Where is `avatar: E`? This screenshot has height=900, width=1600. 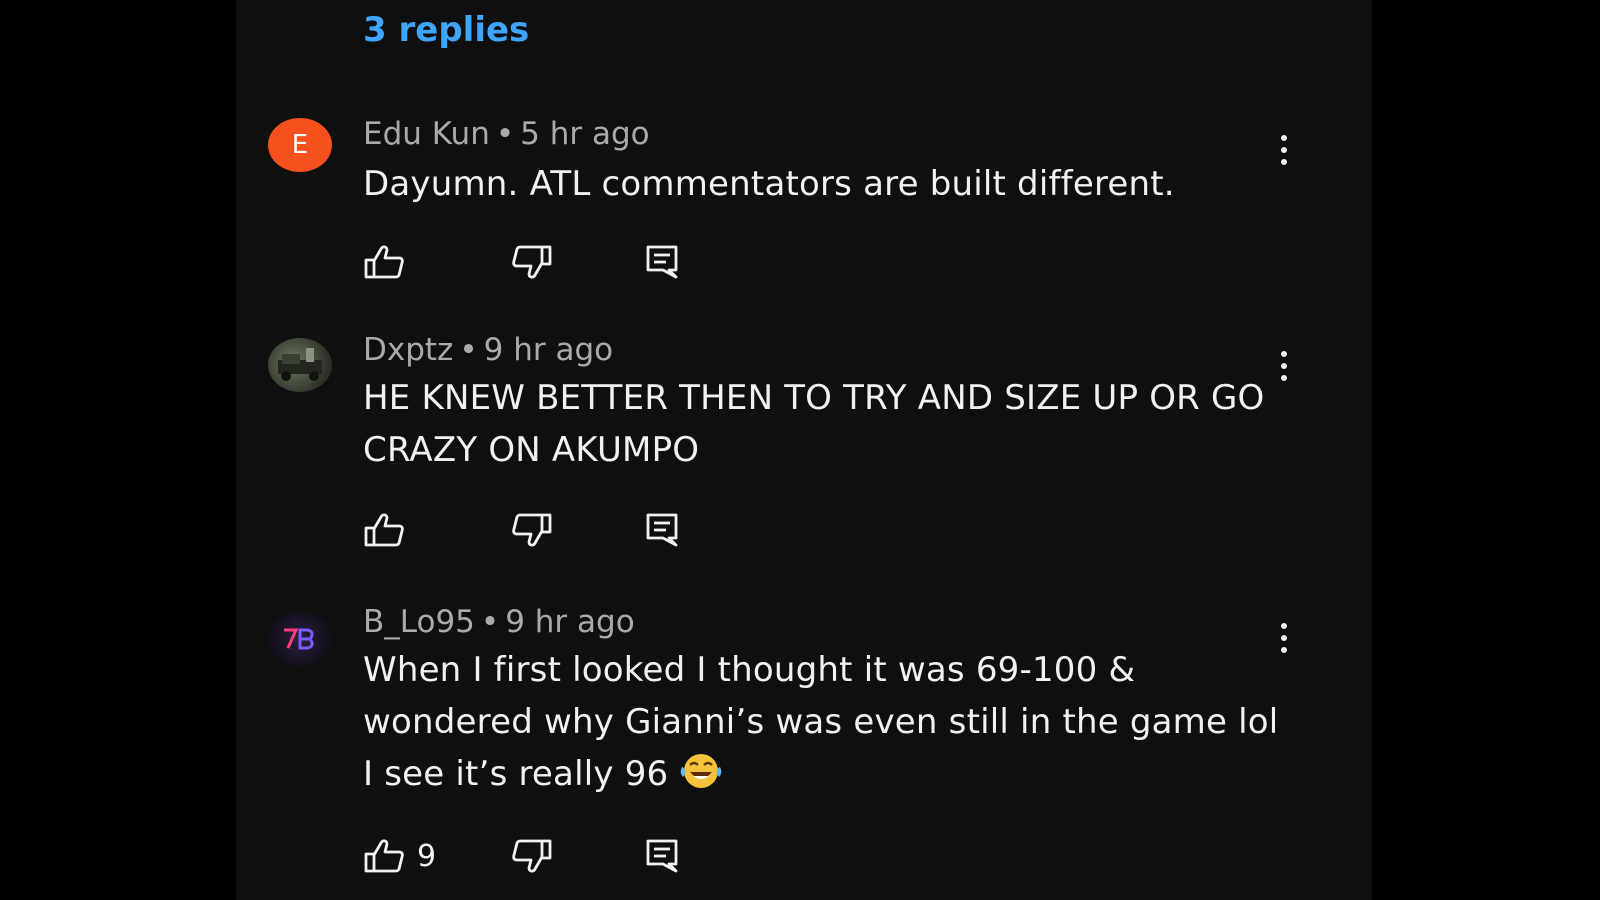 avatar: E is located at coordinates (300, 145).